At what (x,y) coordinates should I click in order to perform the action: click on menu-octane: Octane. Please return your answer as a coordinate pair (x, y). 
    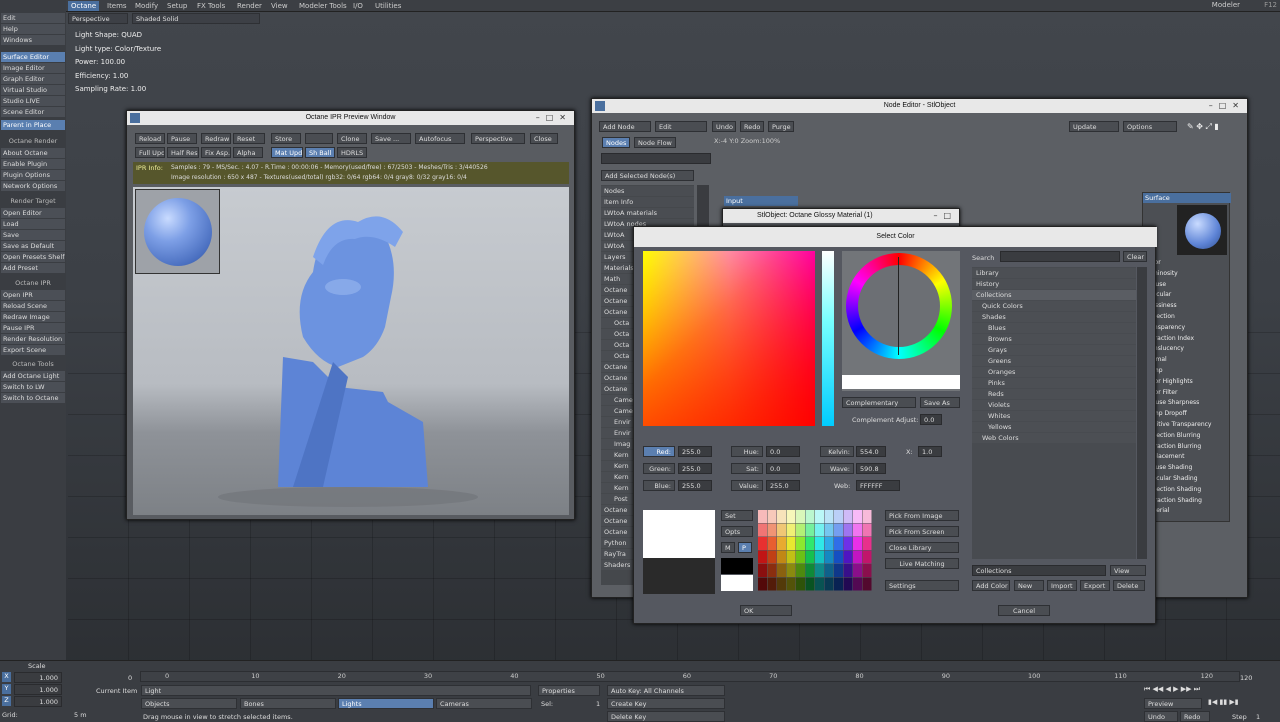
    Looking at the image, I should click on (84, 6).